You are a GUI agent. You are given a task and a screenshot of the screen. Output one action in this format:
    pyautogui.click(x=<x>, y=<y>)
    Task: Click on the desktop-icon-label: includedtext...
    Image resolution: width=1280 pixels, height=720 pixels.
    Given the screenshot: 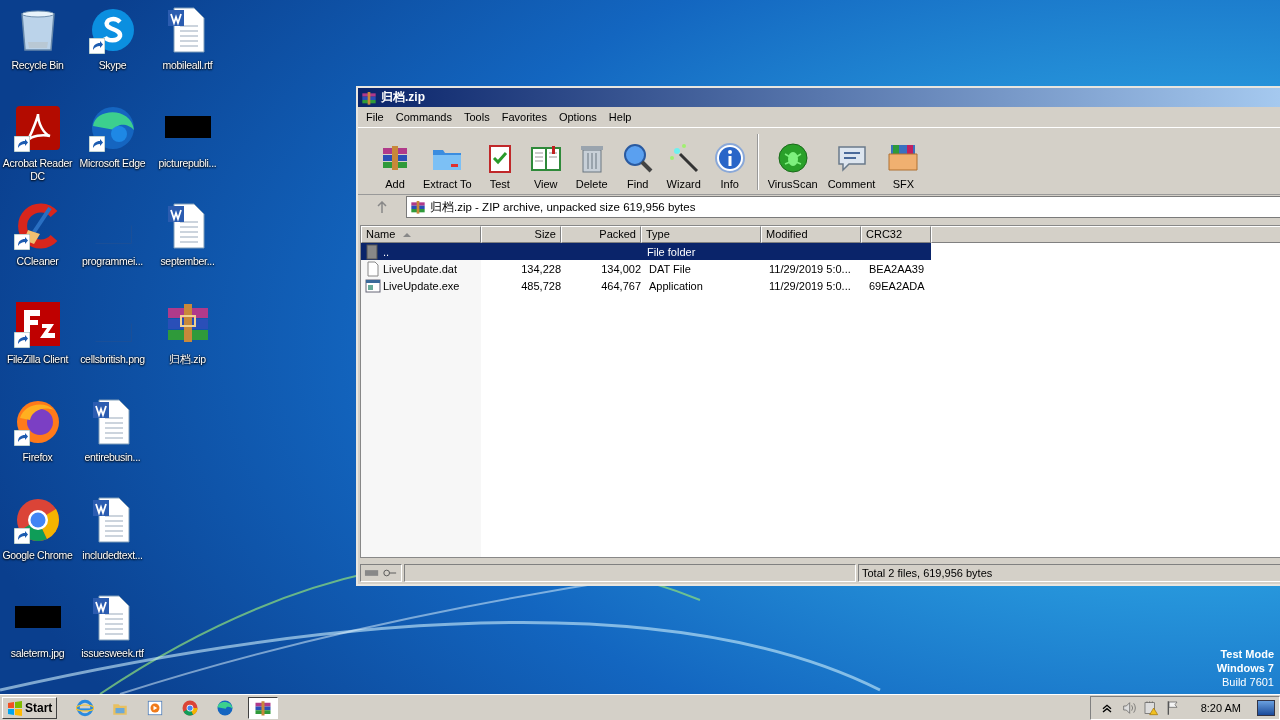 What is the action you would take?
    pyautogui.click(x=112, y=555)
    